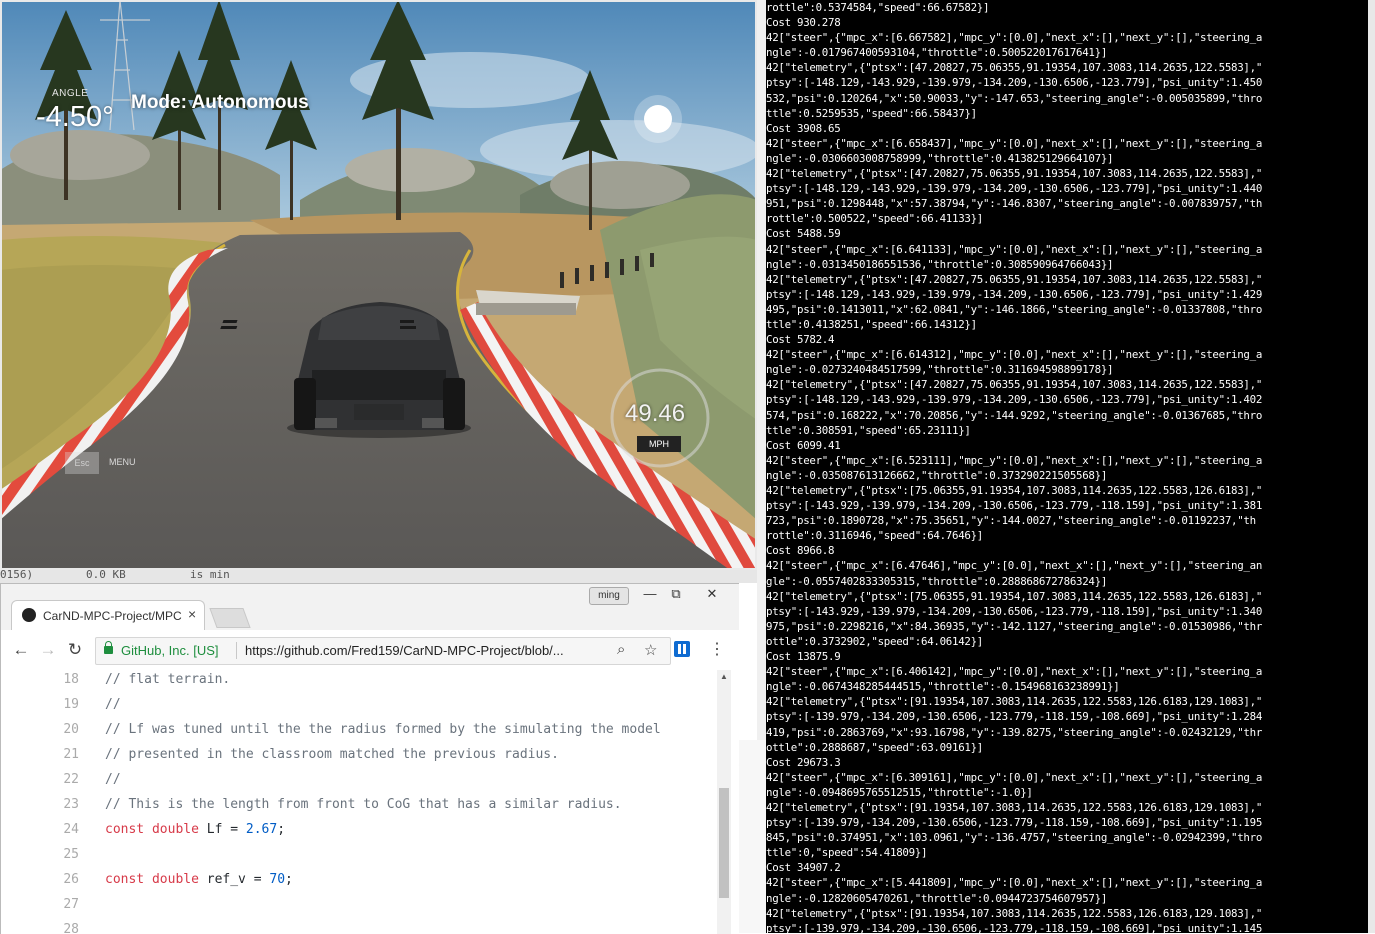 Image resolution: width=1375 pixels, height=934 pixels. What do you see at coordinates (621, 649) in the screenshot?
I see `zoom-icon: ⌕` at bounding box center [621, 649].